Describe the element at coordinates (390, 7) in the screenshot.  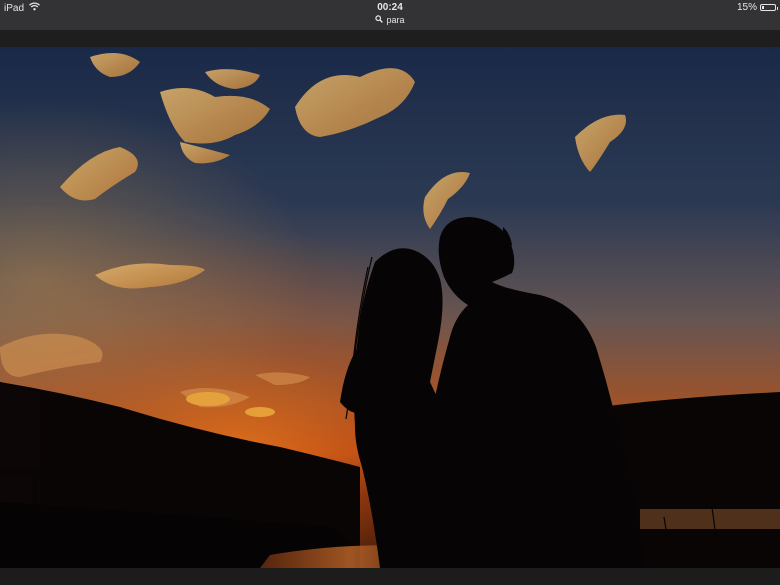
I see `clock: 00:24` at that location.